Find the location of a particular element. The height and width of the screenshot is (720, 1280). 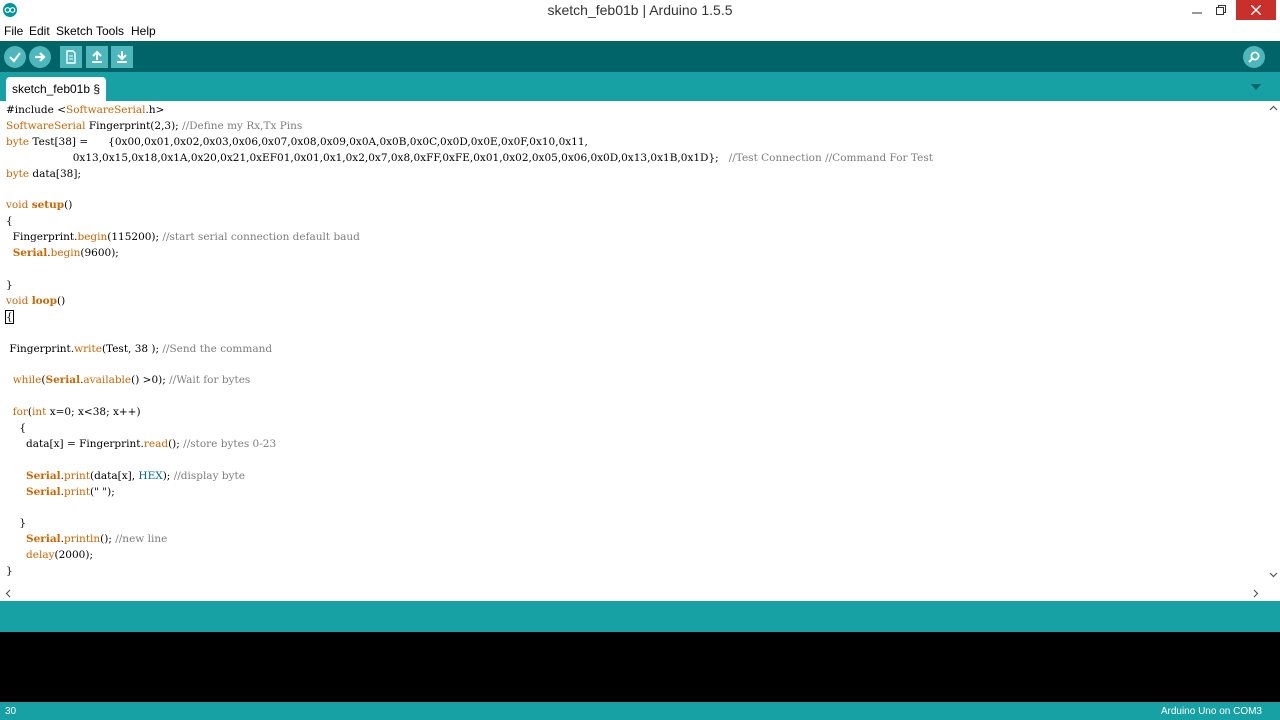

code-token: .h> is located at coordinates (155, 110).